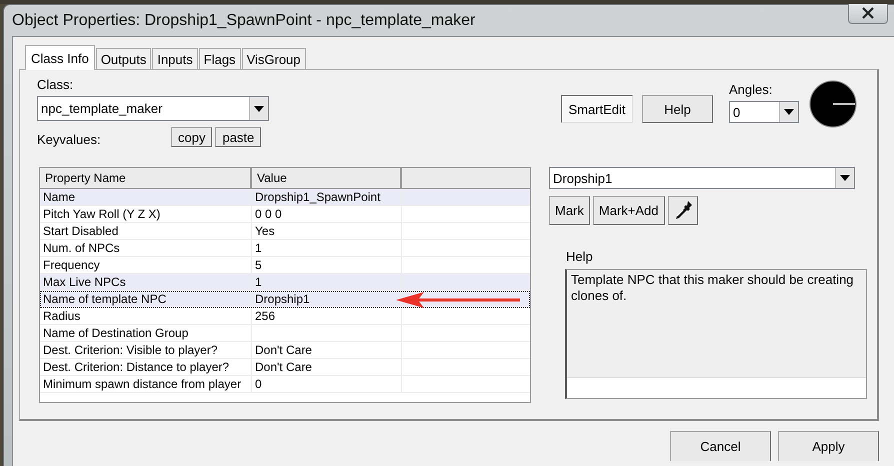  Describe the element at coordinates (327, 214) in the screenshot. I see `property-value-cell: 0 0 0` at that location.